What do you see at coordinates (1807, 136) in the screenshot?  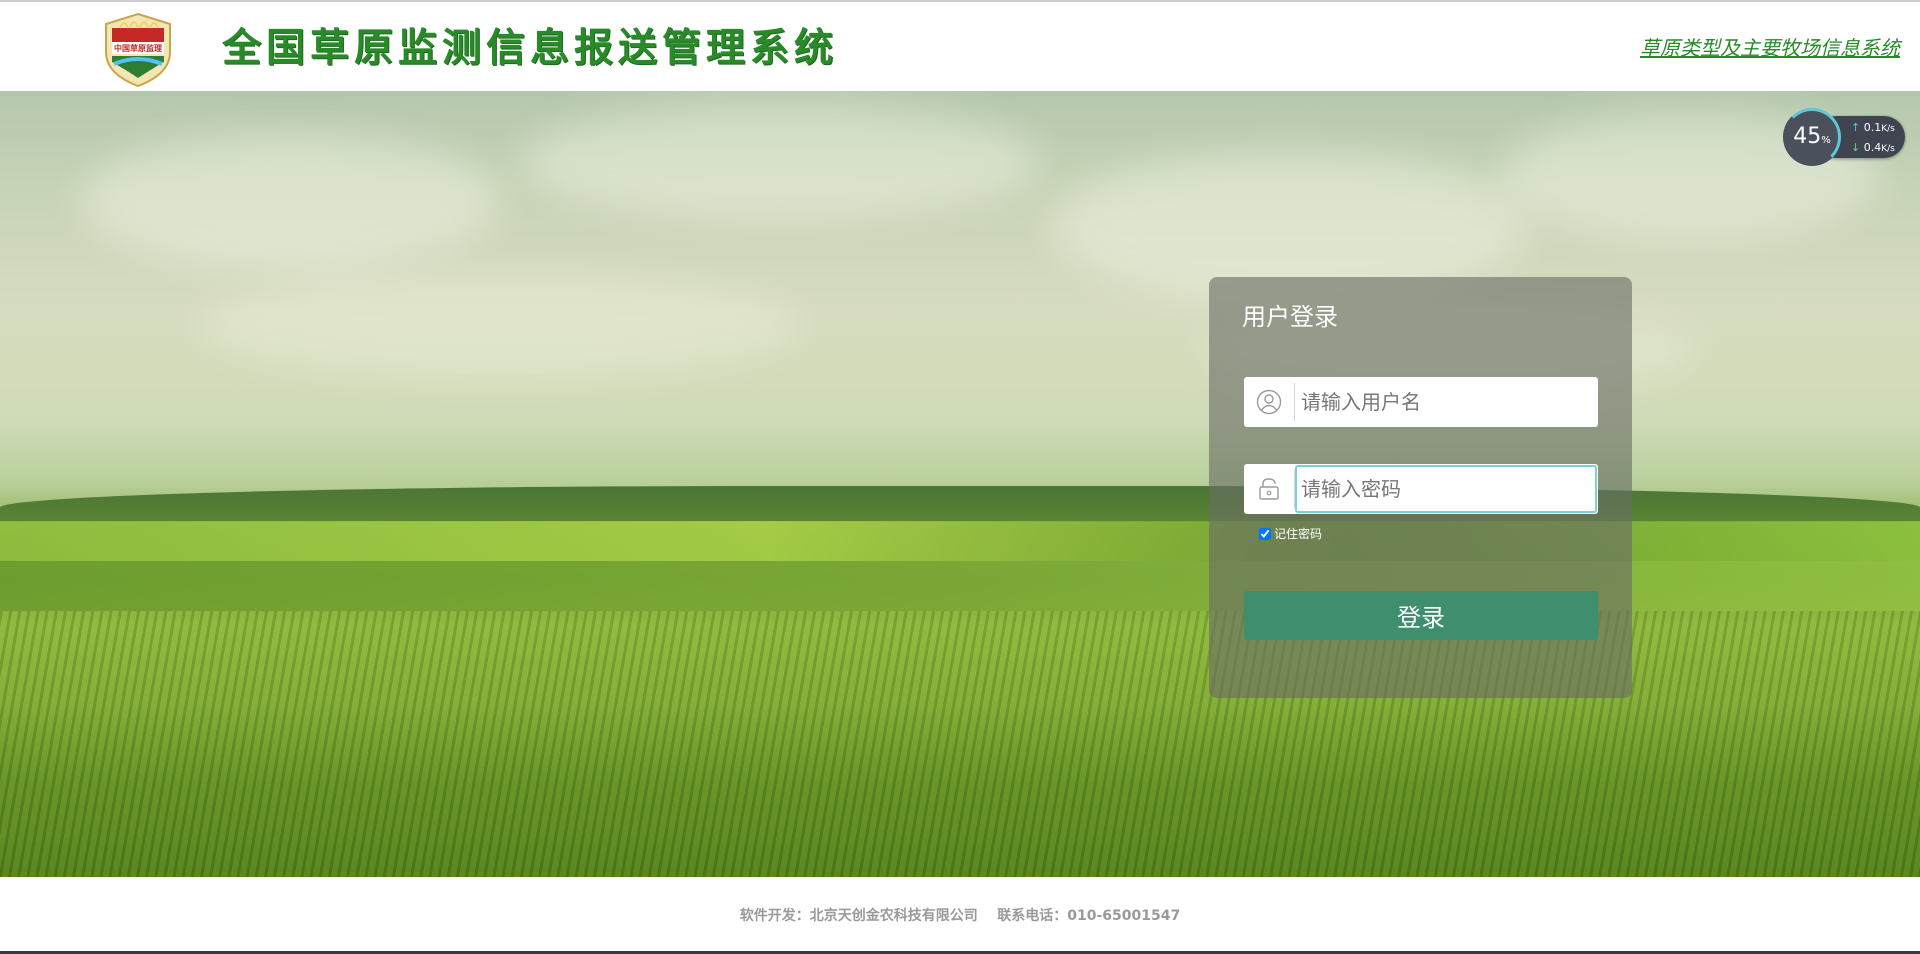 I see `usage-percent: 45` at bounding box center [1807, 136].